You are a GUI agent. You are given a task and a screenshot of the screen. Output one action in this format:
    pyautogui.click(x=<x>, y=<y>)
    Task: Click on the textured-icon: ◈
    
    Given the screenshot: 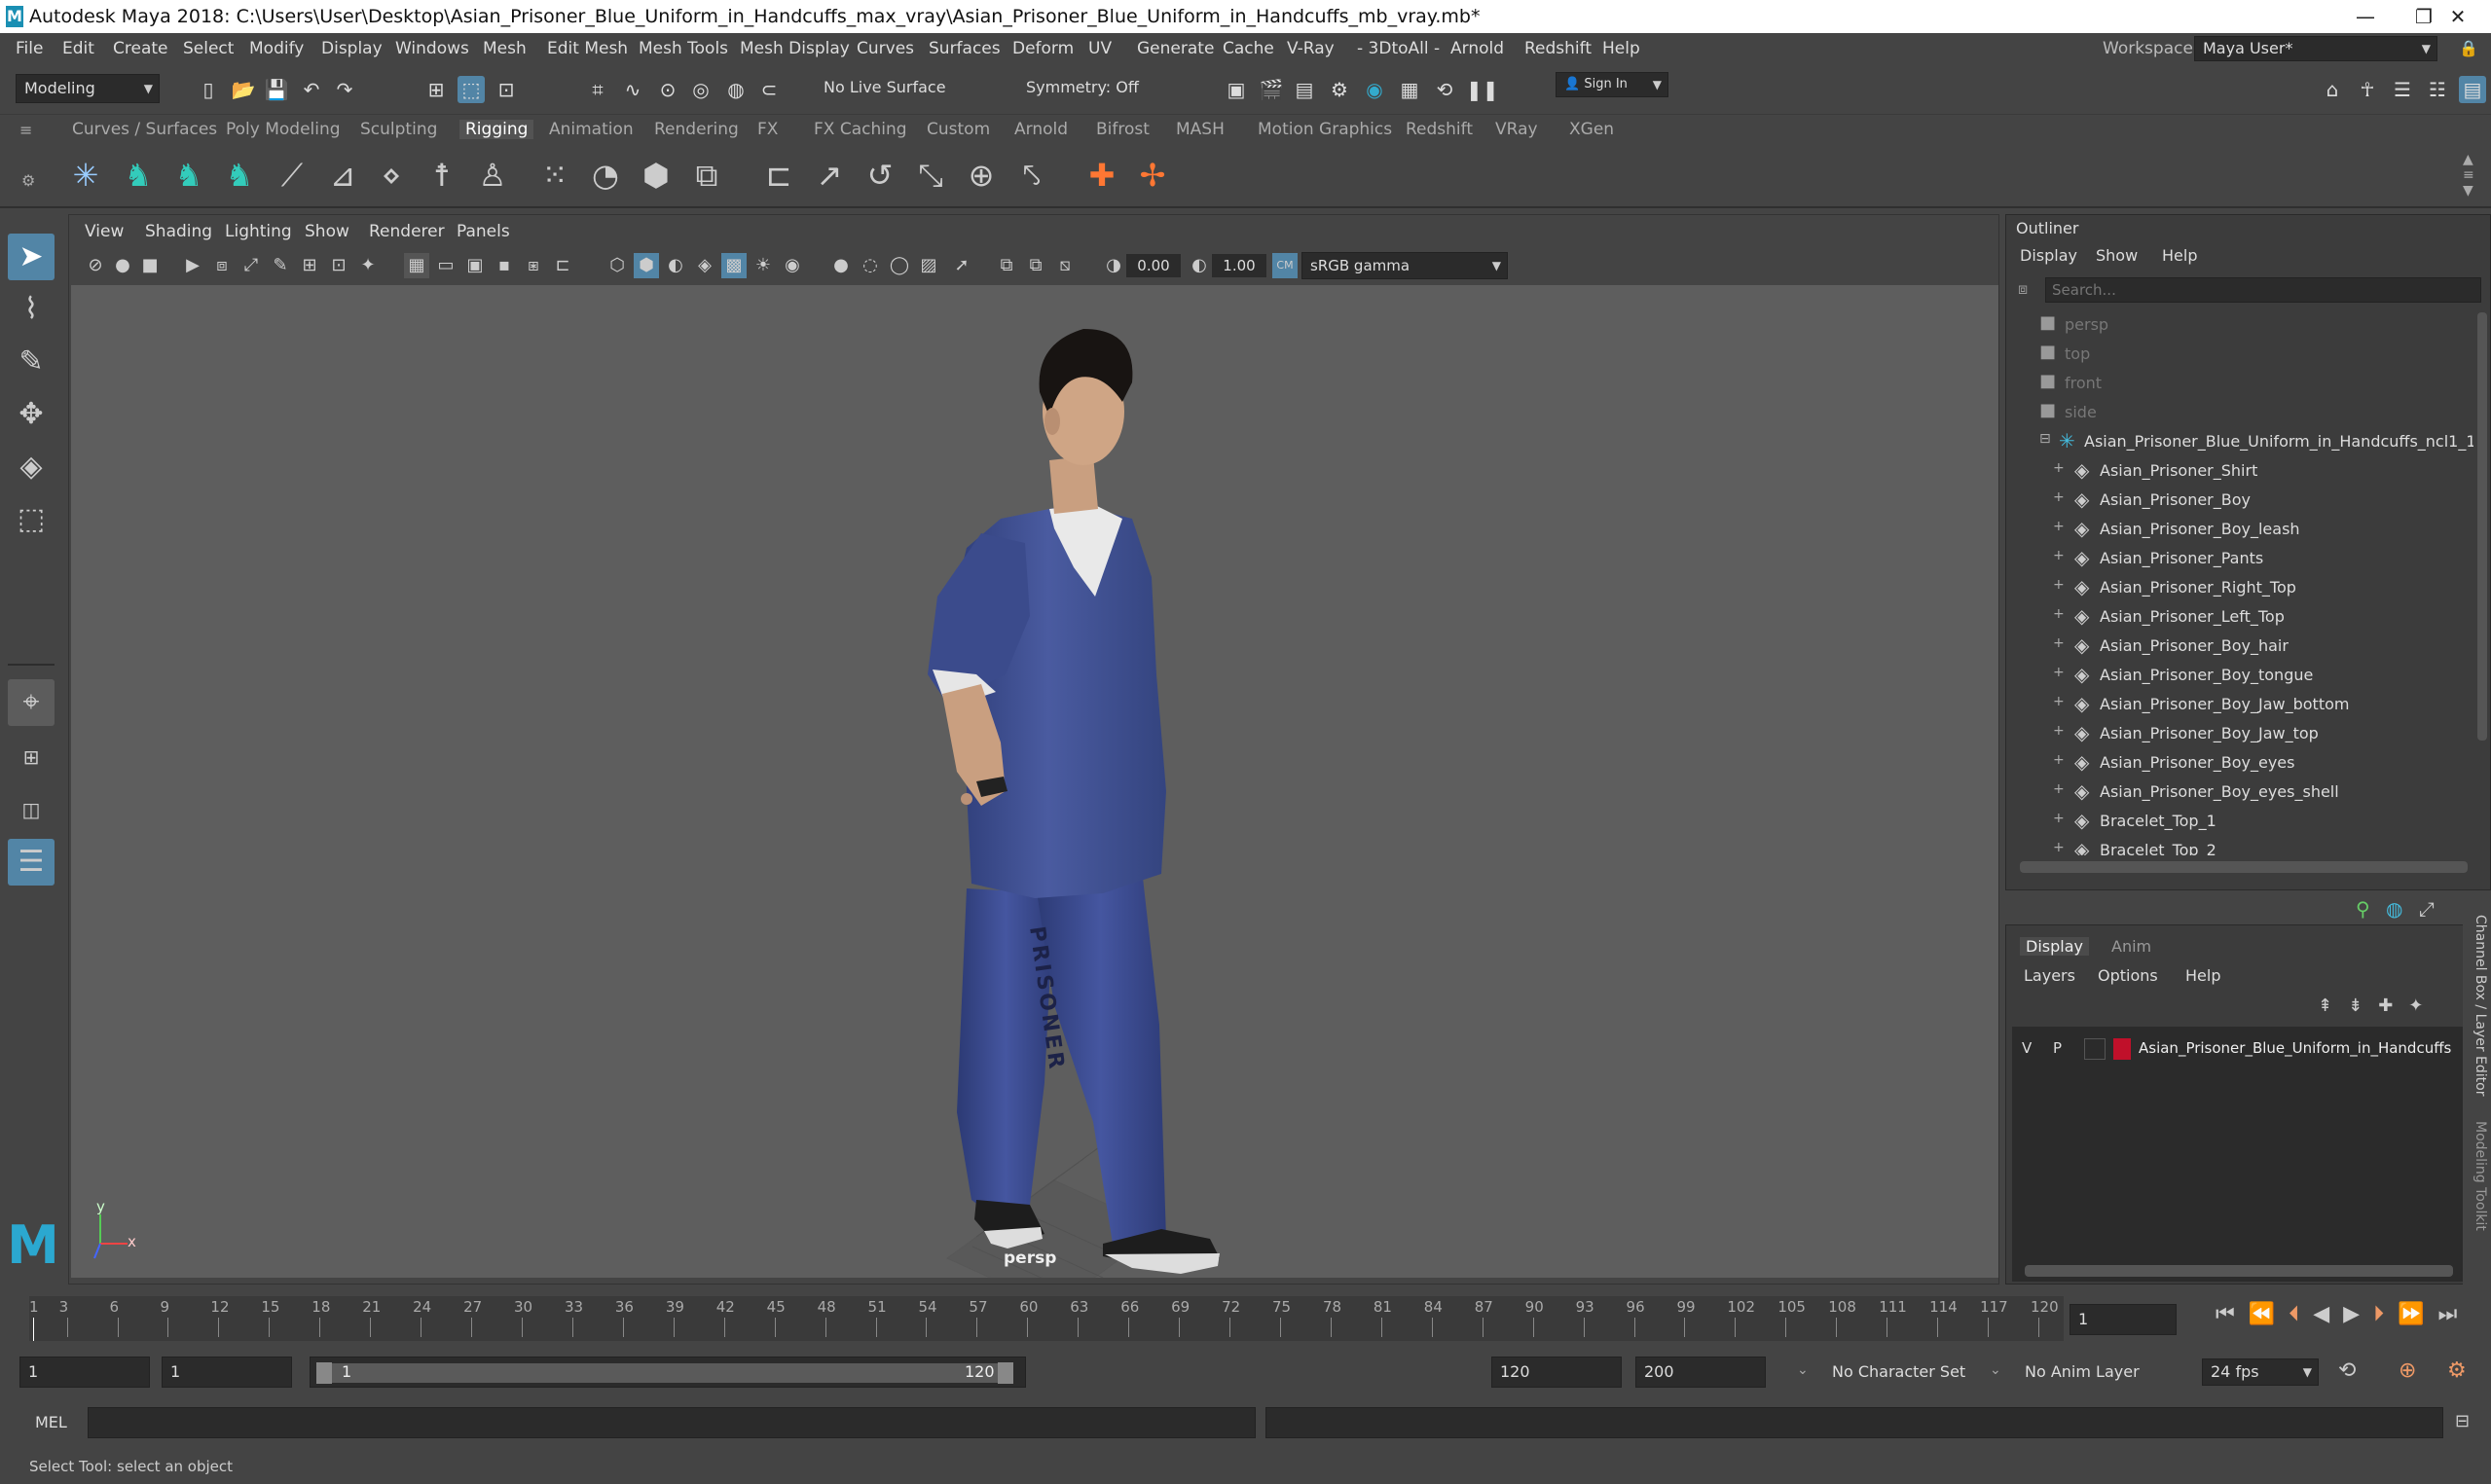 What is the action you would take?
    pyautogui.click(x=704, y=266)
    